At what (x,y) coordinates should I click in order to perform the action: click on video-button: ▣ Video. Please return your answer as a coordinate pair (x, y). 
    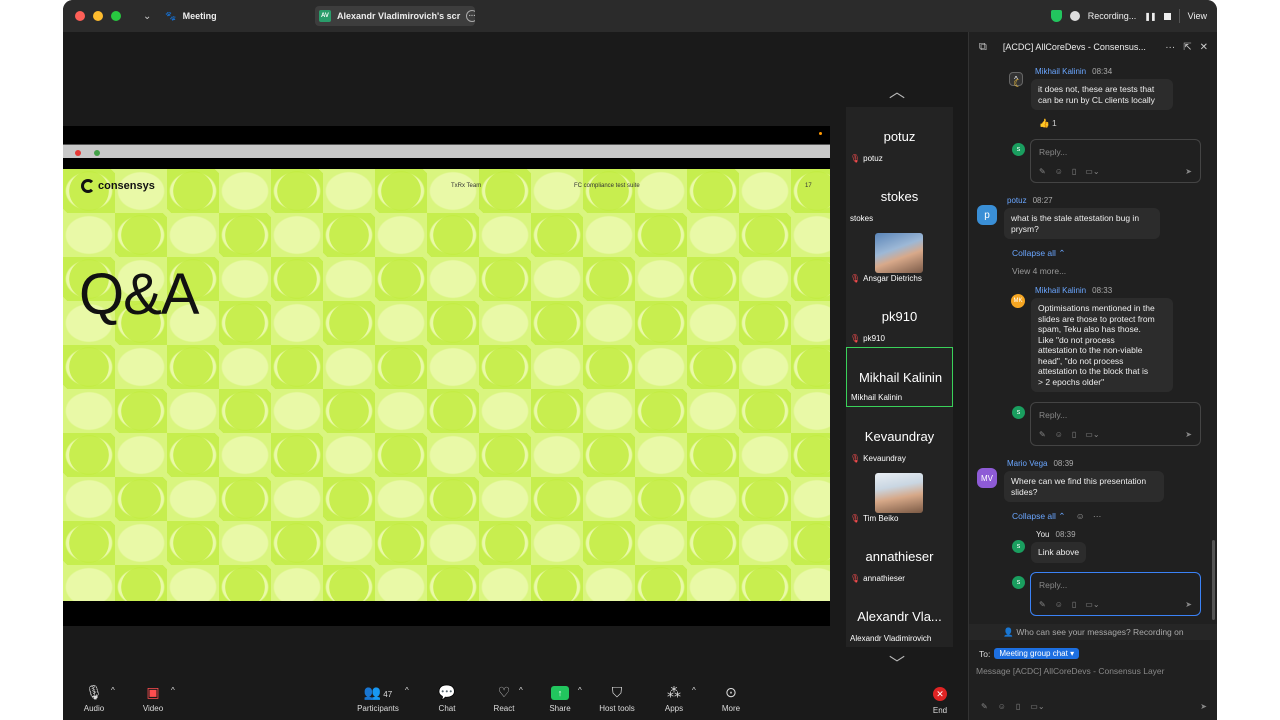
    Looking at the image, I should click on (153, 698).